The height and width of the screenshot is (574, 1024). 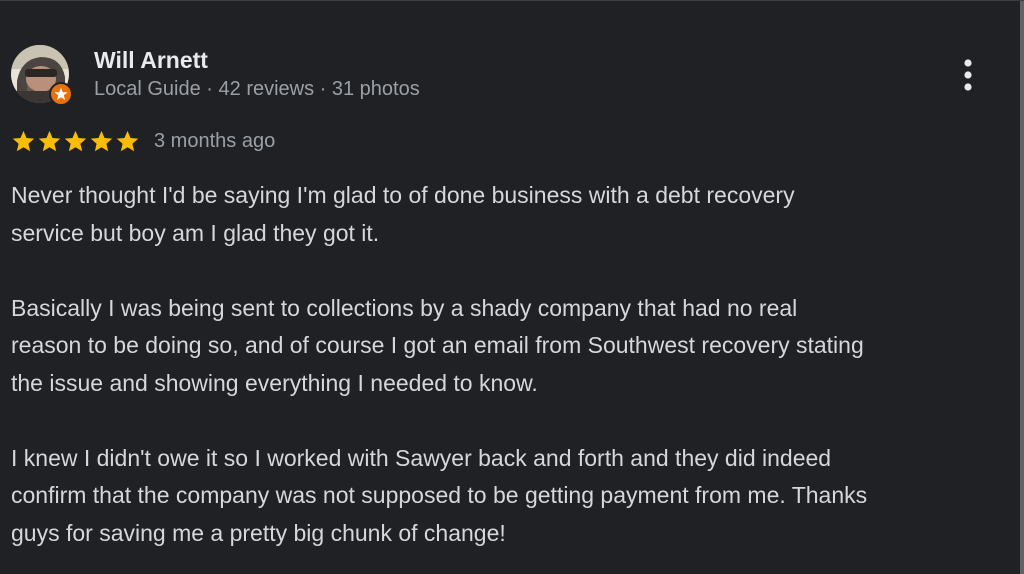 What do you see at coordinates (61, 94) in the screenshot?
I see `local-guide-badge-icon` at bounding box center [61, 94].